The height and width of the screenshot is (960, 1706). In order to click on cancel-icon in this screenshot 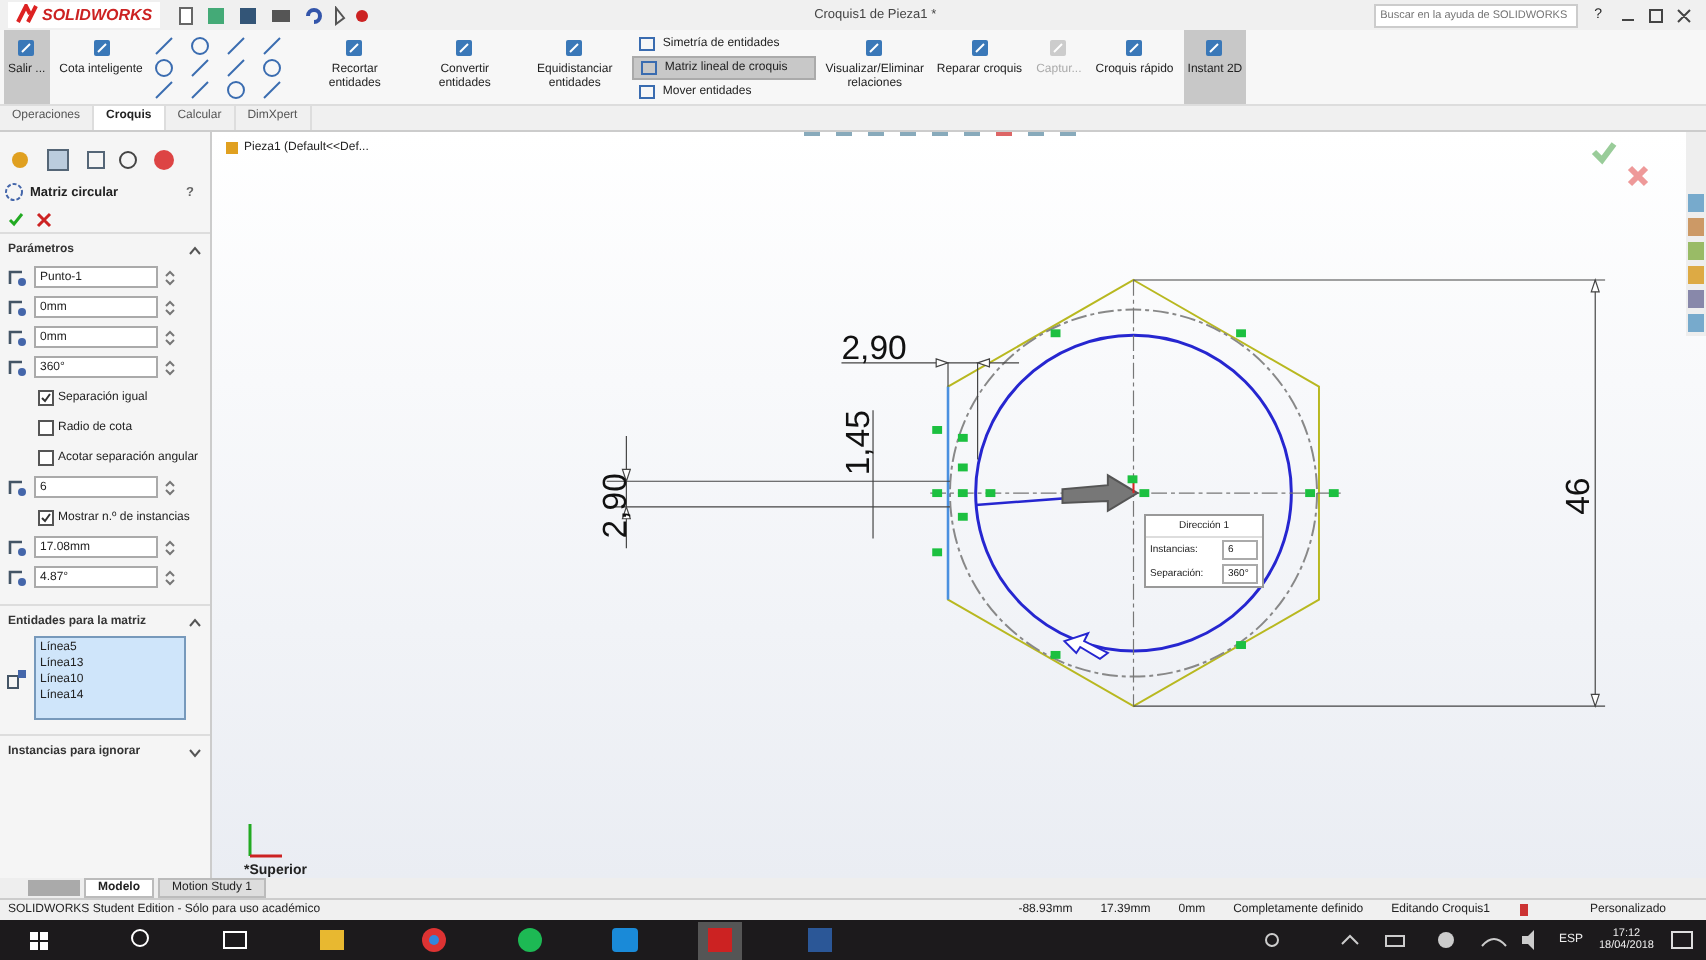, I will do `click(44, 220)`.